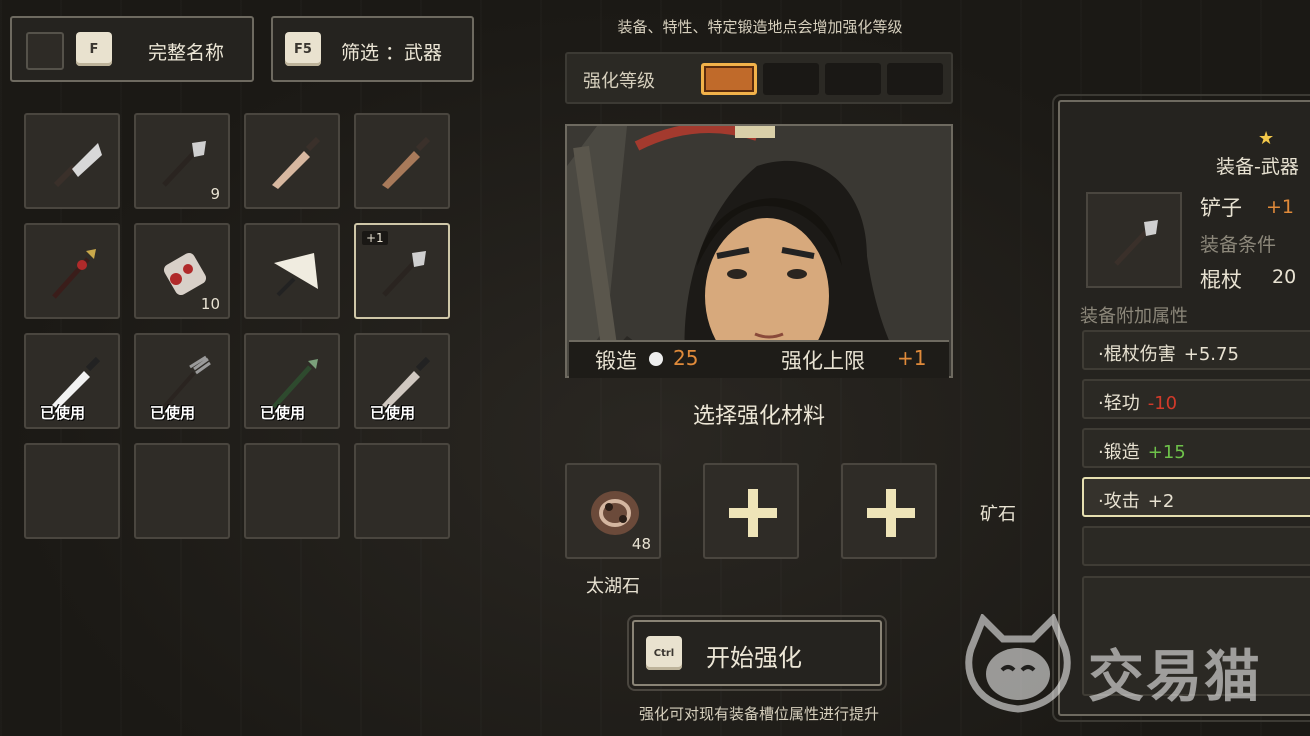 The width and height of the screenshot is (1310, 736). What do you see at coordinates (1196, 448) in the screenshot?
I see `attribute-row: ·锻造 +15` at bounding box center [1196, 448].